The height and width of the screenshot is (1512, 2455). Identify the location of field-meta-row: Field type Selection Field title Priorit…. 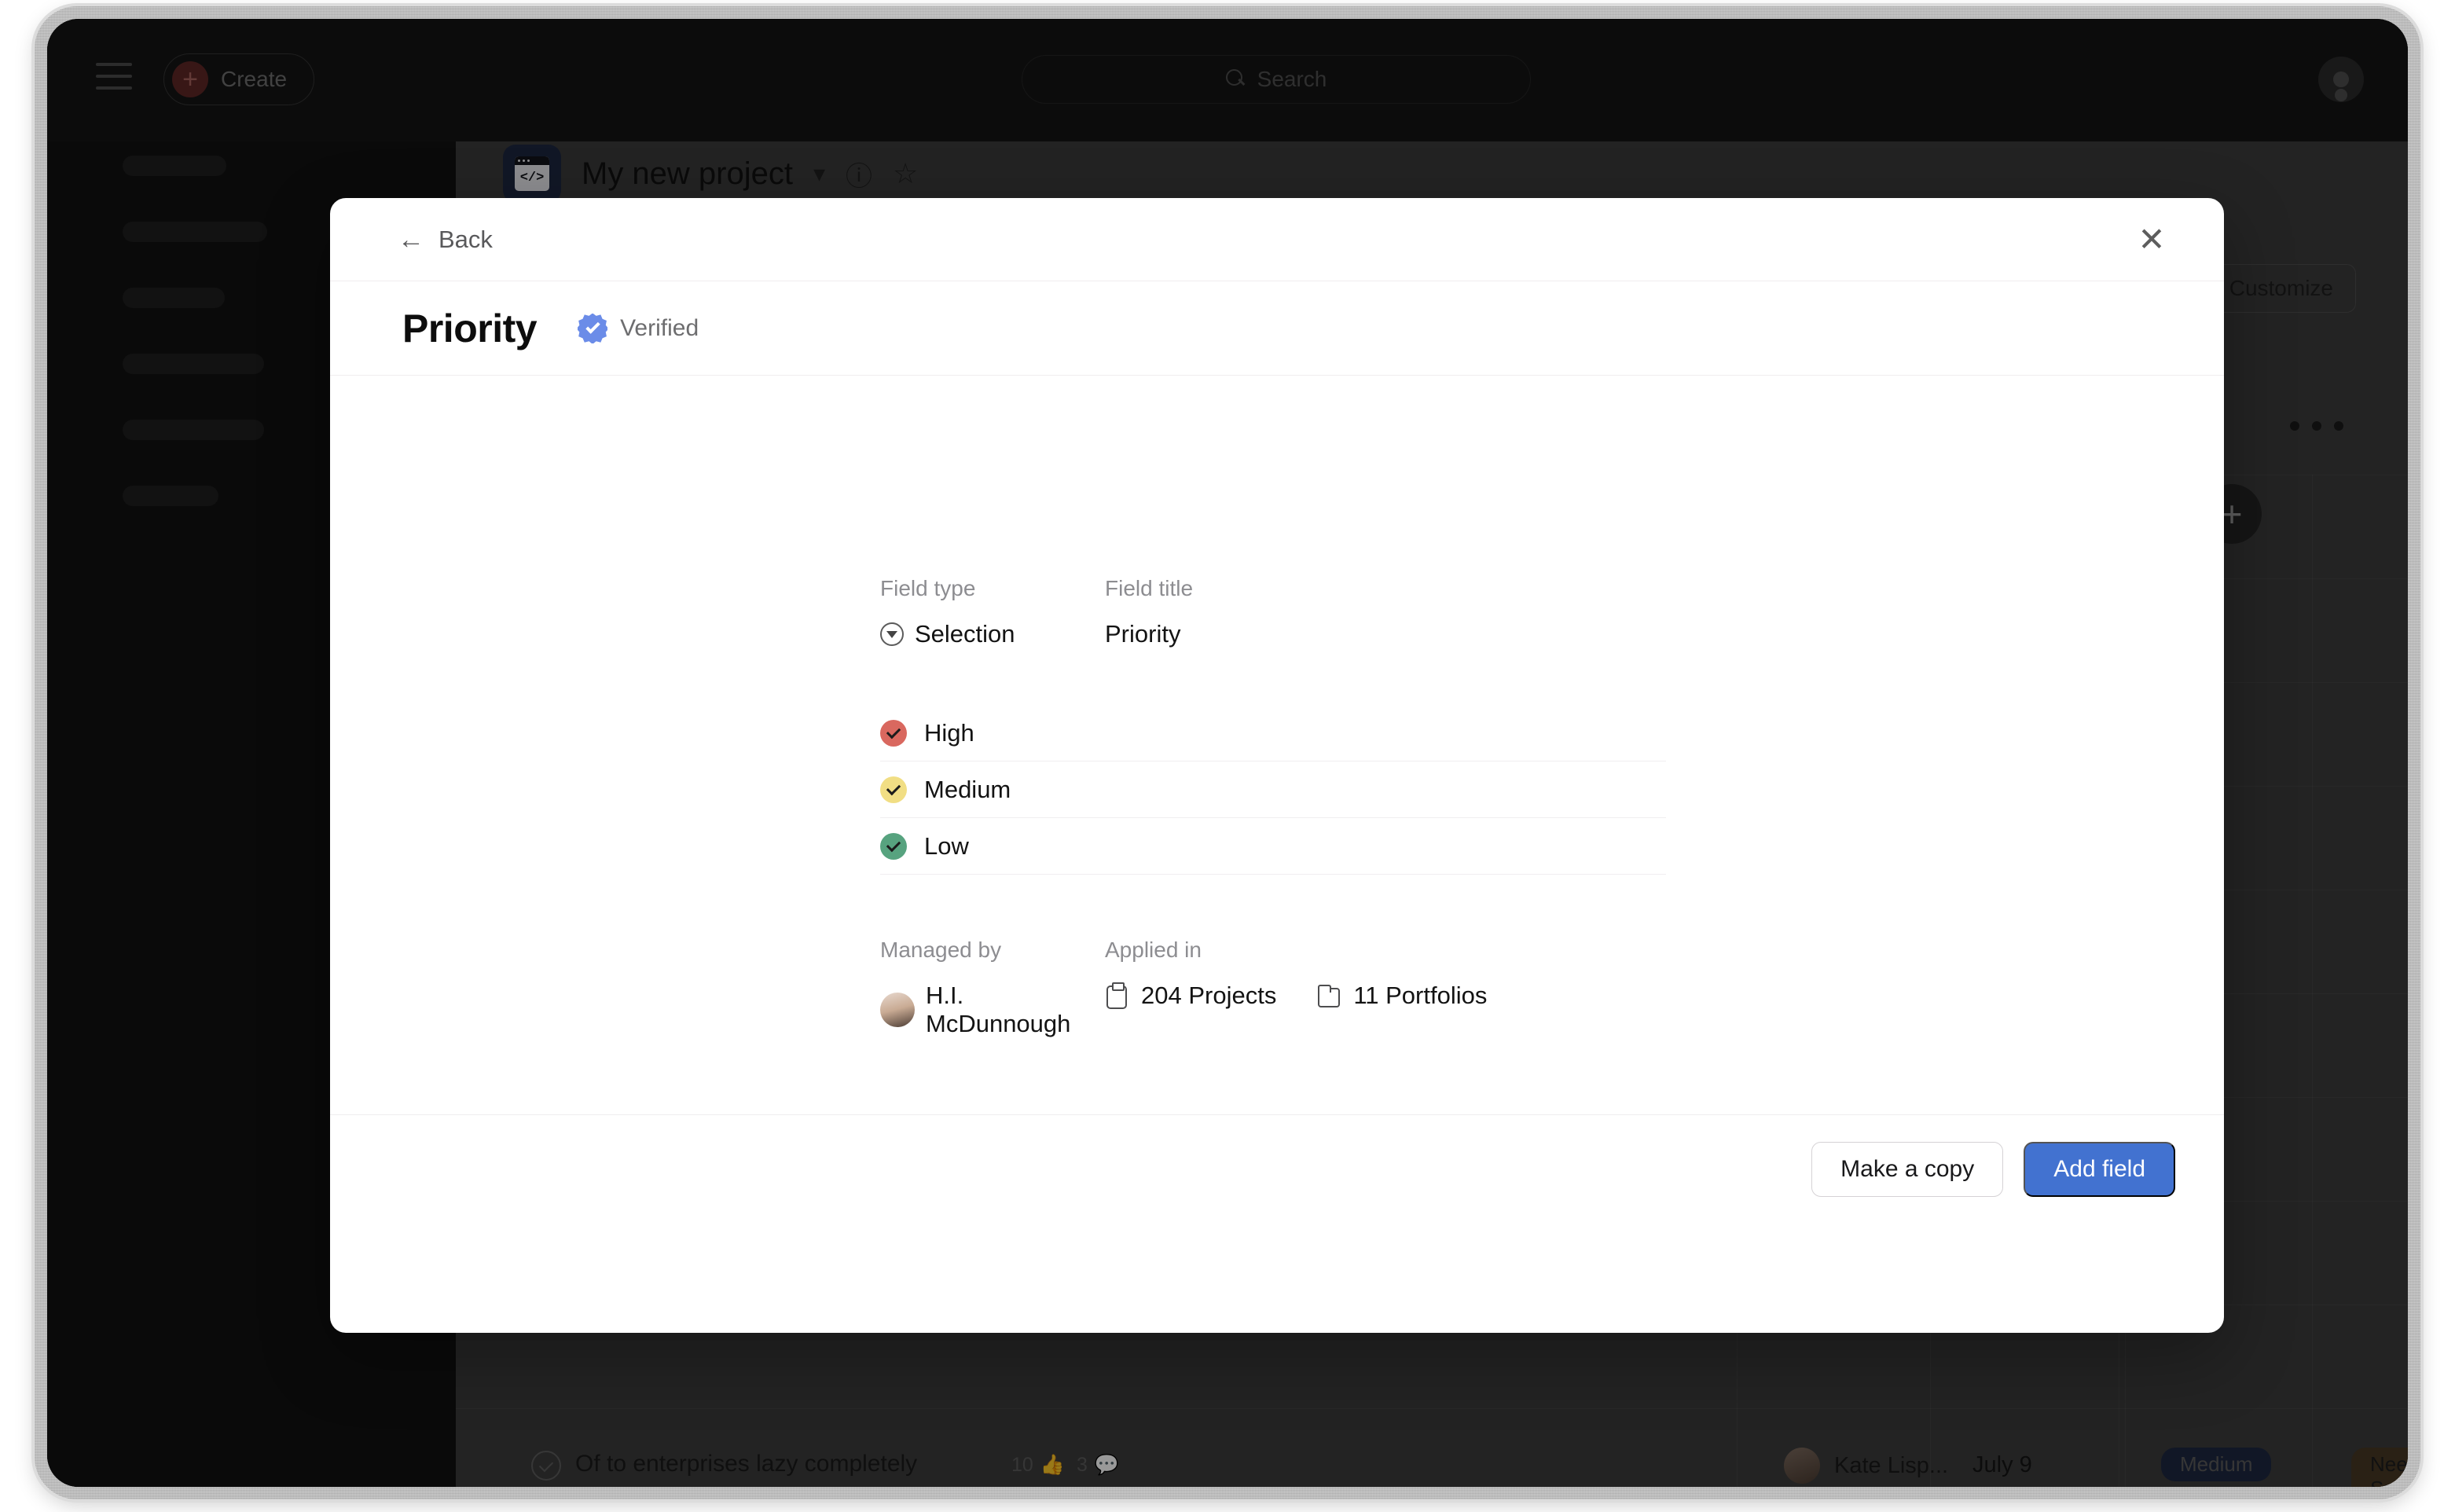
(1273, 612).